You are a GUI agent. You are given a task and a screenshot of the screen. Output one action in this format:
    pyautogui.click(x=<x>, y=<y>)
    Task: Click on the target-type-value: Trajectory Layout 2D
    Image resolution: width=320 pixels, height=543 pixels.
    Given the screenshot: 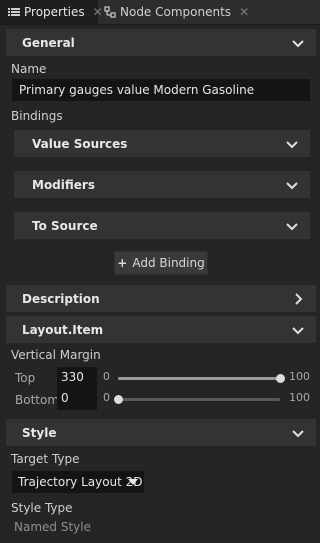 What is the action you would take?
    pyautogui.click(x=80, y=482)
    